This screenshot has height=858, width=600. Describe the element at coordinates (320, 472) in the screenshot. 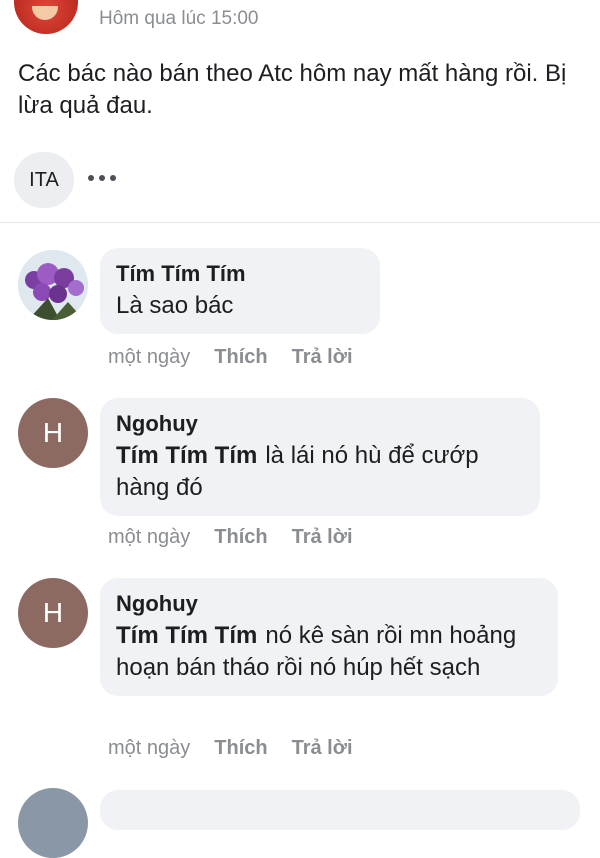

I see `comment-2-text: Tím Tím Tím là lái nó hù để cướp hàng đó` at that location.